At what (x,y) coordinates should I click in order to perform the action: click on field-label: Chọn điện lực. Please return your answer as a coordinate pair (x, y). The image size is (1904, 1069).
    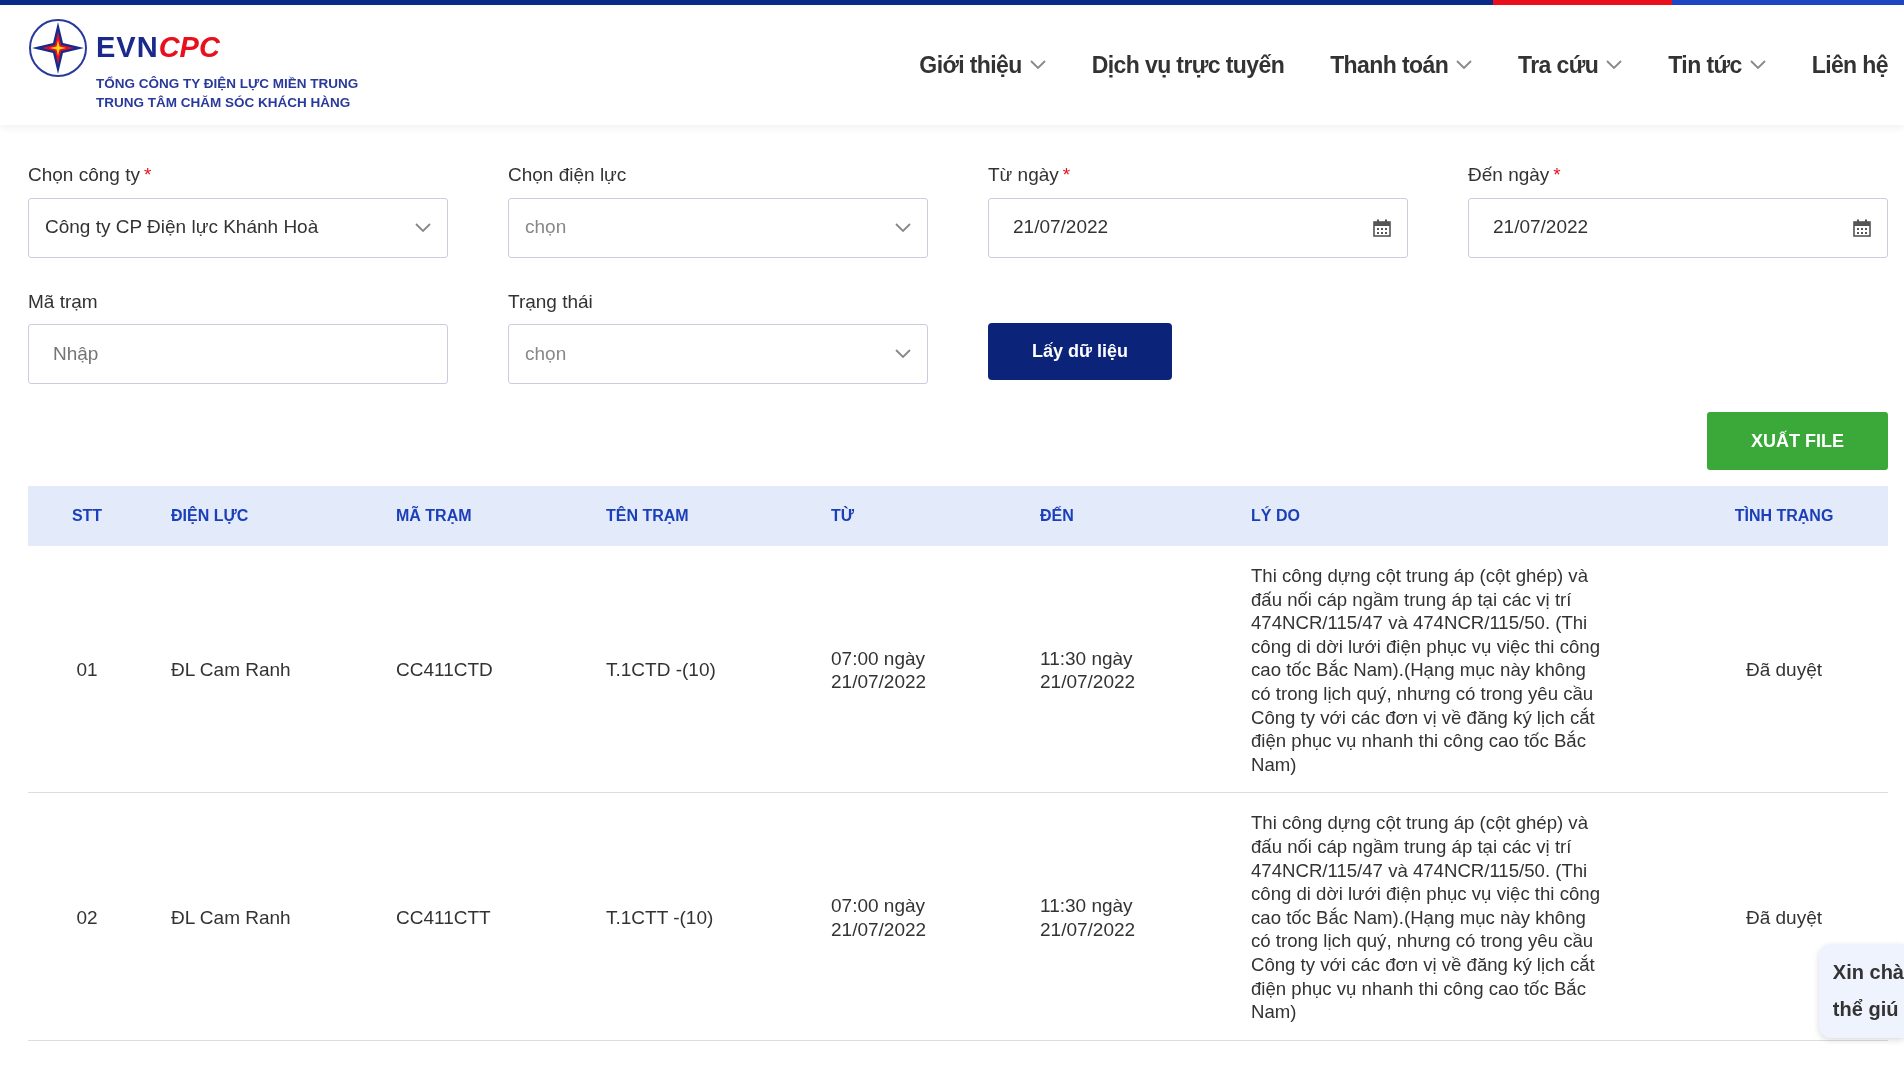
    Looking at the image, I should click on (567, 175).